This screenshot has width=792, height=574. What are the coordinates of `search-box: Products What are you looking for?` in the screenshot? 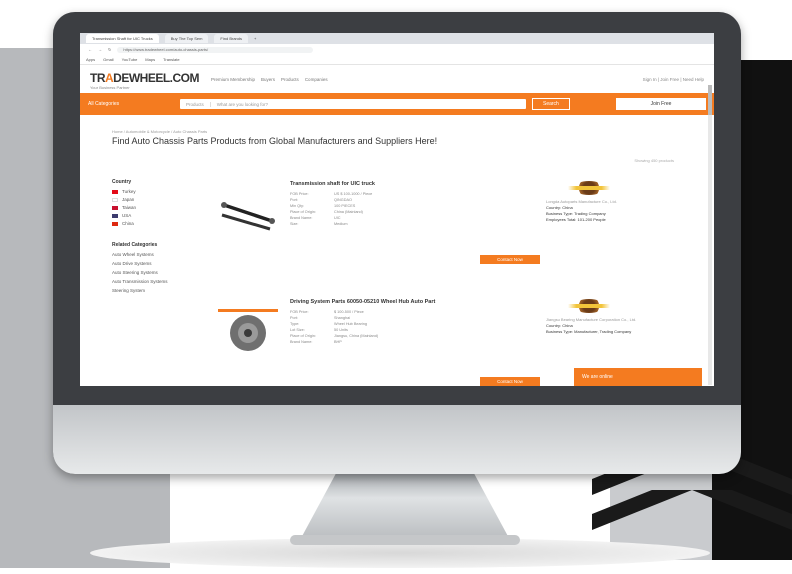 It's located at (353, 104).